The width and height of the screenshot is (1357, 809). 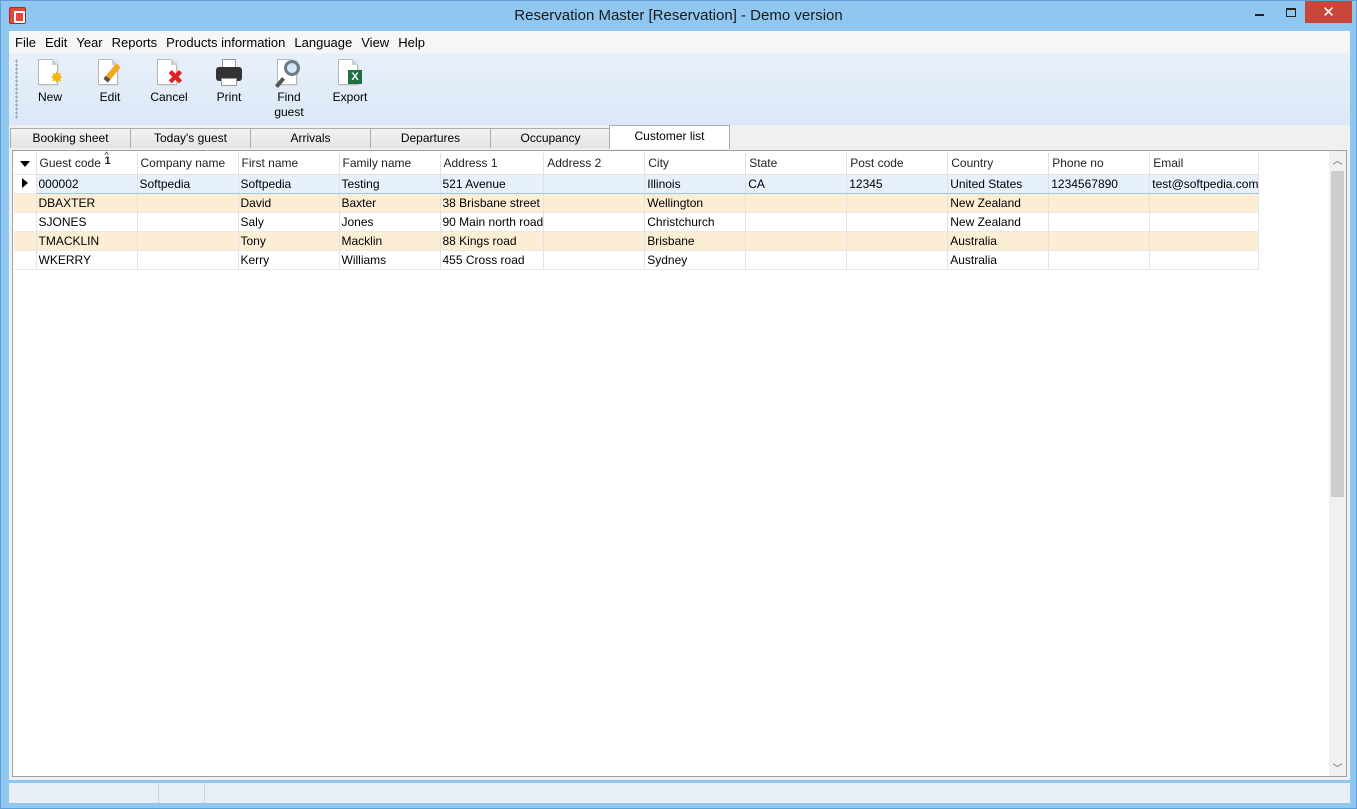 I want to click on tab-occupancy: Occupancy, so click(x=550, y=138).